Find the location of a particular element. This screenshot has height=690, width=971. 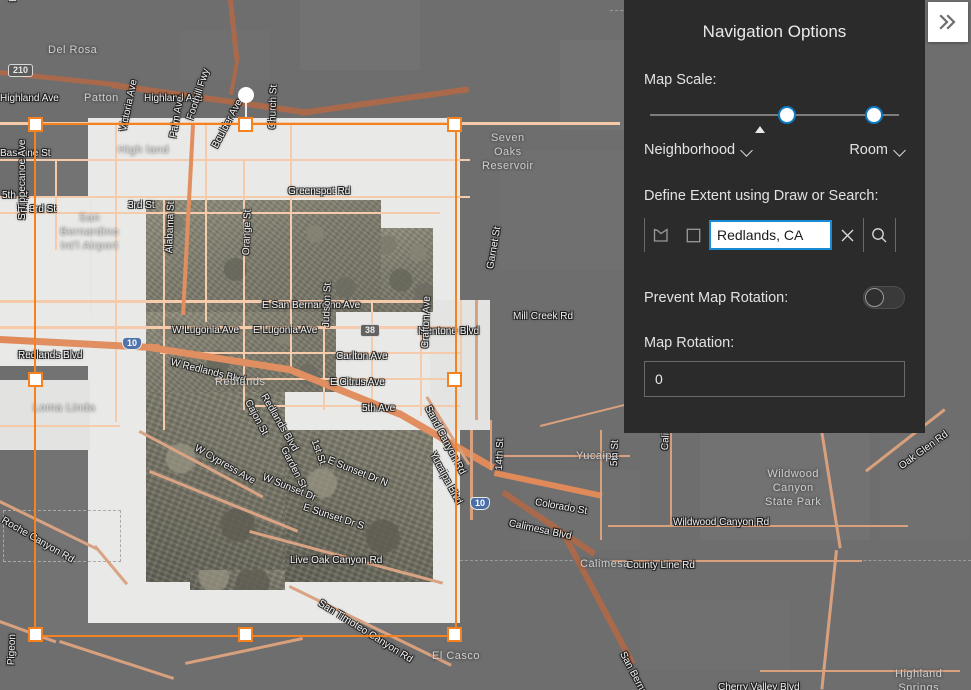

draw-rectangle-icon is located at coordinates (693, 235).